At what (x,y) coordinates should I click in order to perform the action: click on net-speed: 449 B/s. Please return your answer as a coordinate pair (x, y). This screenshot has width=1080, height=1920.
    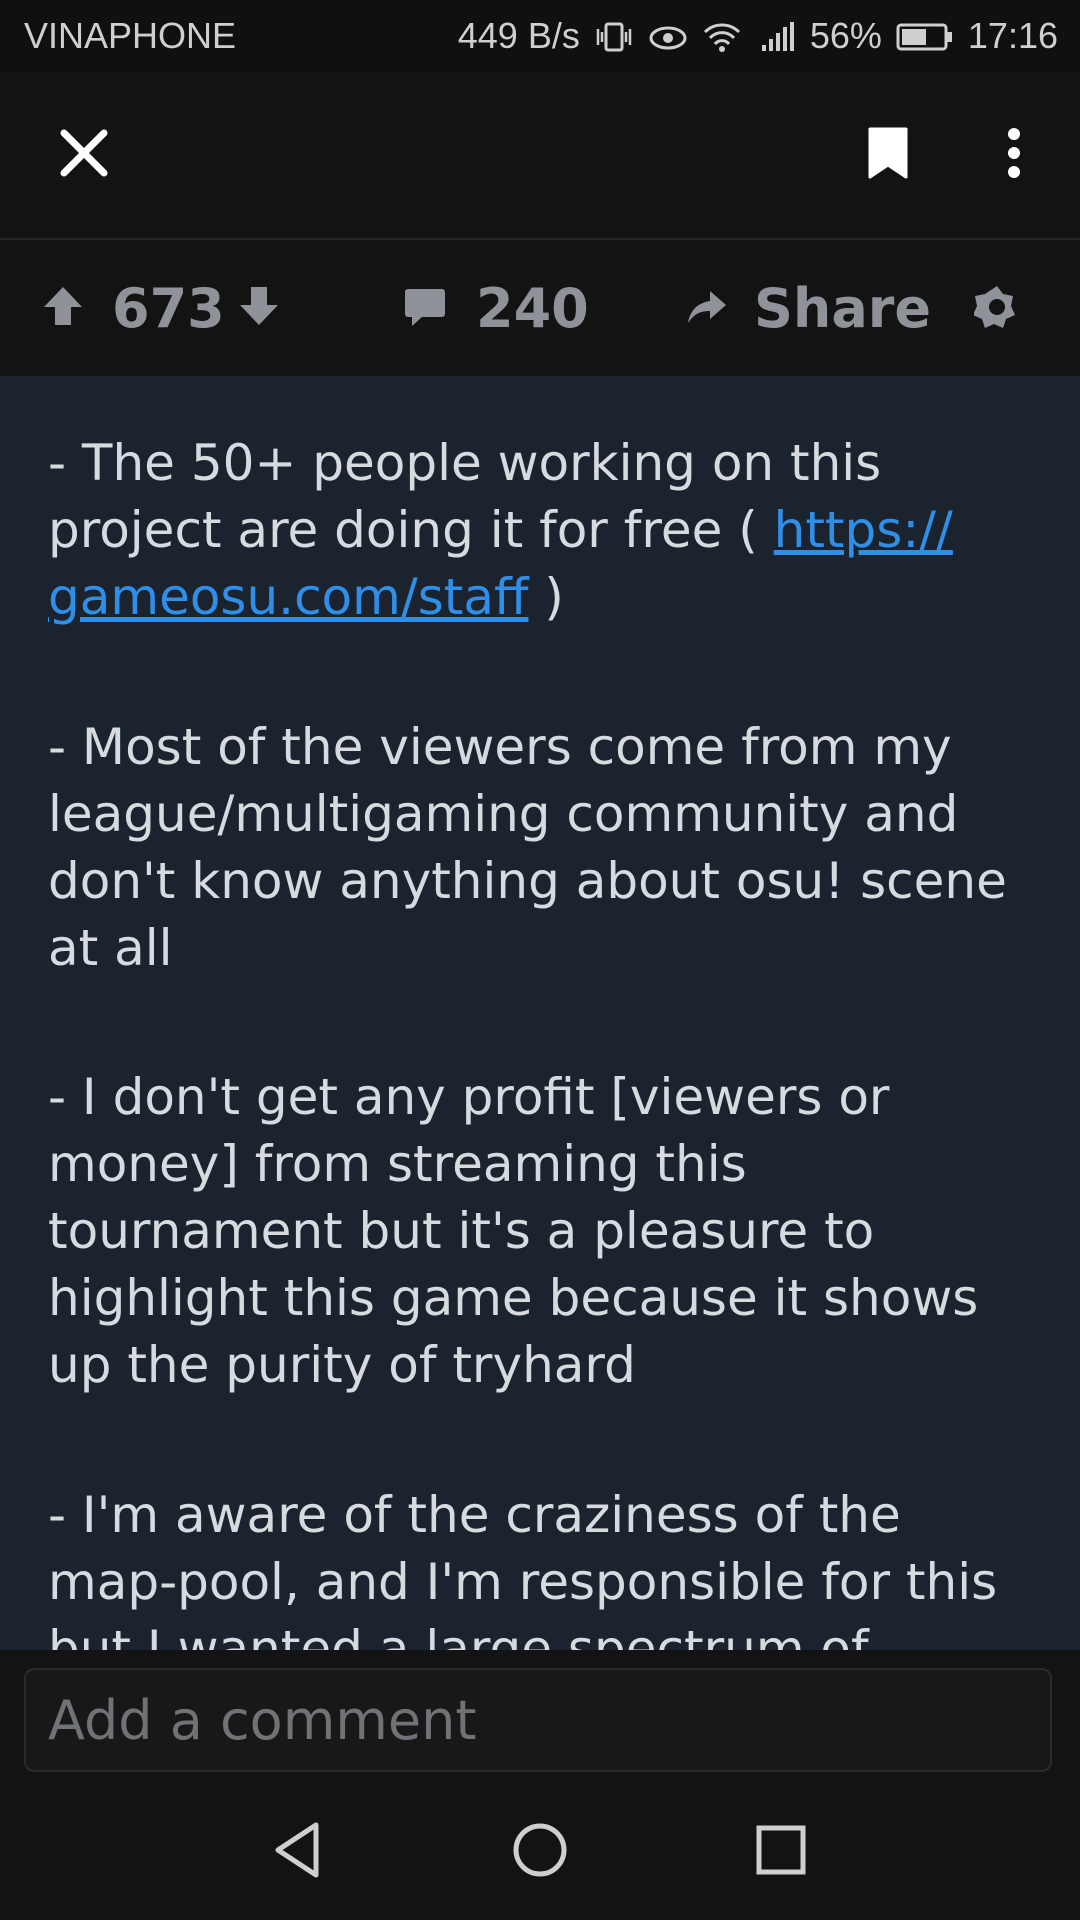
    Looking at the image, I should click on (518, 35).